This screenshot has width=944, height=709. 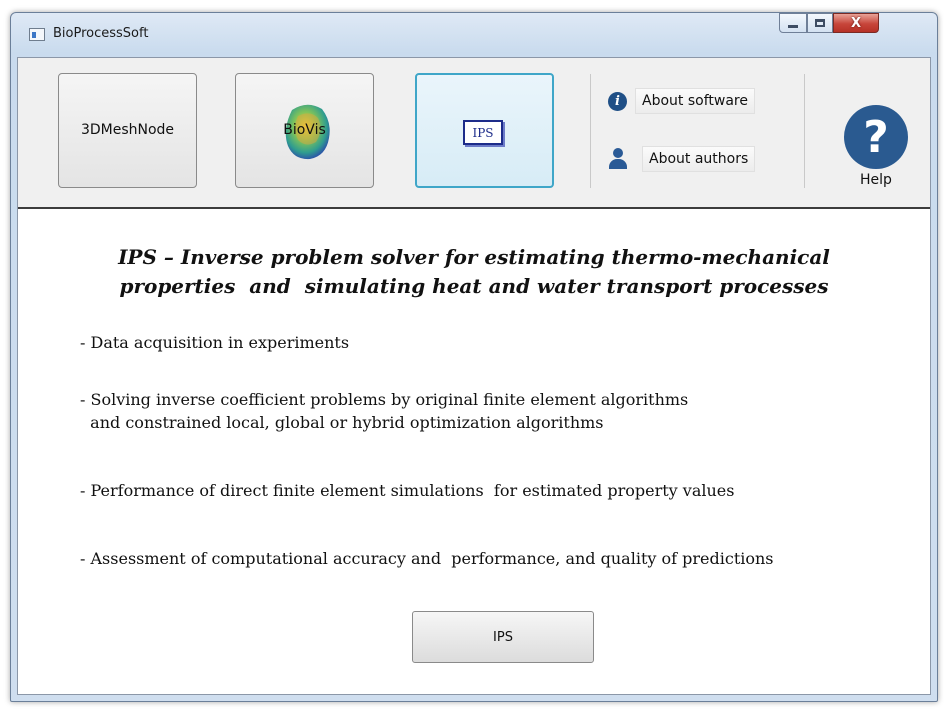 I want to click on help-button: ? Help, so click(x=876, y=129).